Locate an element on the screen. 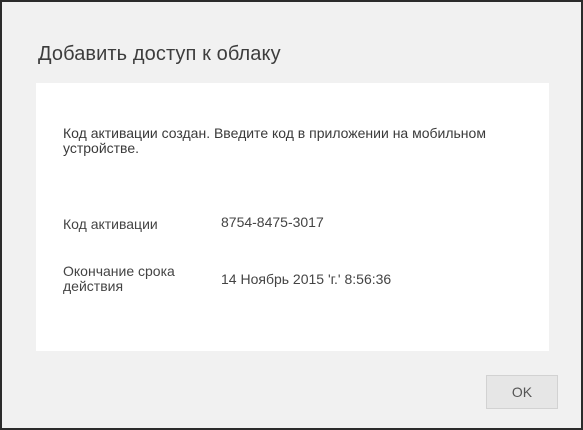  expiration-label: Окончание срока действия is located at coordinates (119, 278).